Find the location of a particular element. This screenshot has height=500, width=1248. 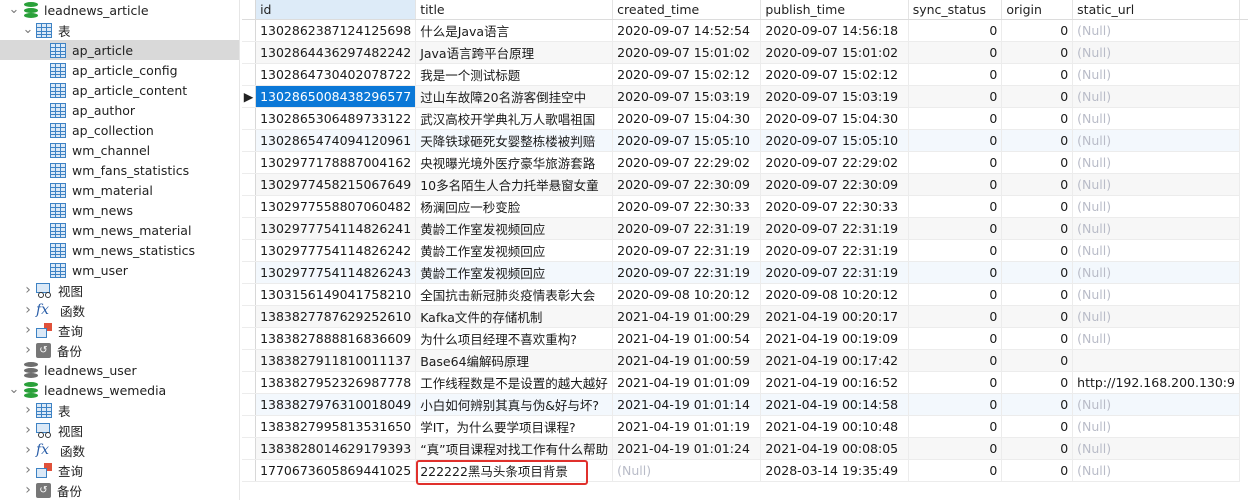

cell-title: 学IT，为什么要学项目课程? is located at coordinates (514, 426).